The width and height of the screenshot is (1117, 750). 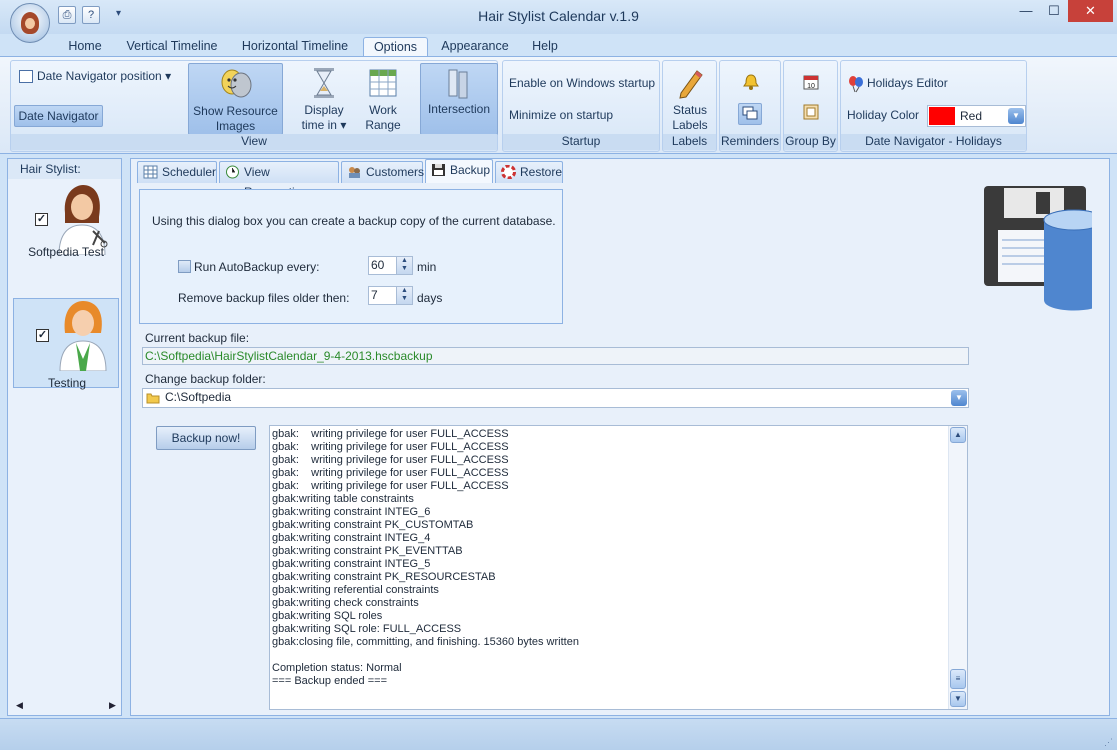 I want to click on log-line: gbak:writing constraint INTEG_6, so click(x=351, y=512).